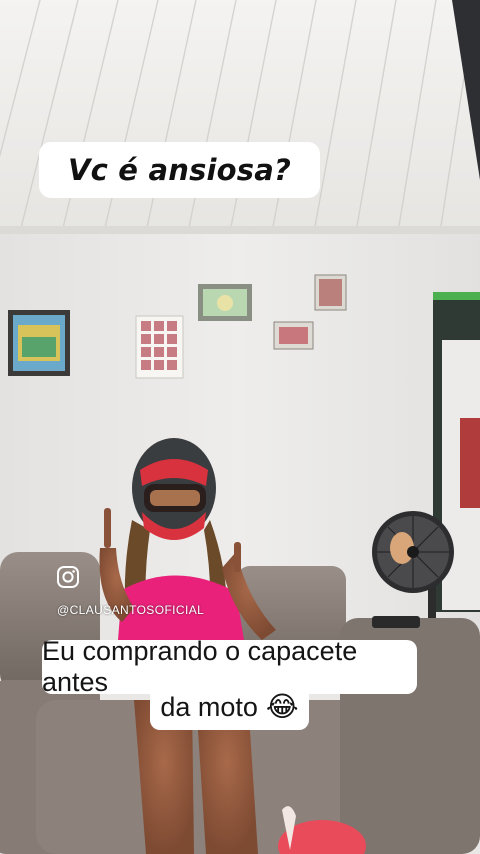 The width and height of the screenshot is (480, 854). I want to click on instagram-icon, so click(68, 577).